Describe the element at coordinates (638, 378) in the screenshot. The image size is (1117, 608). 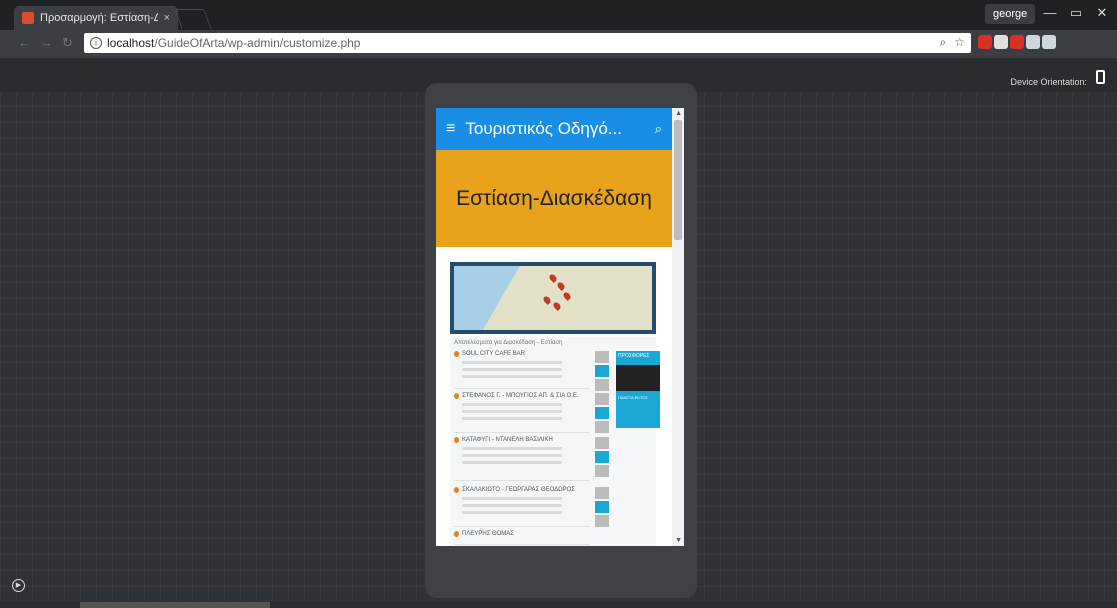
I see `offer-image` at that location.